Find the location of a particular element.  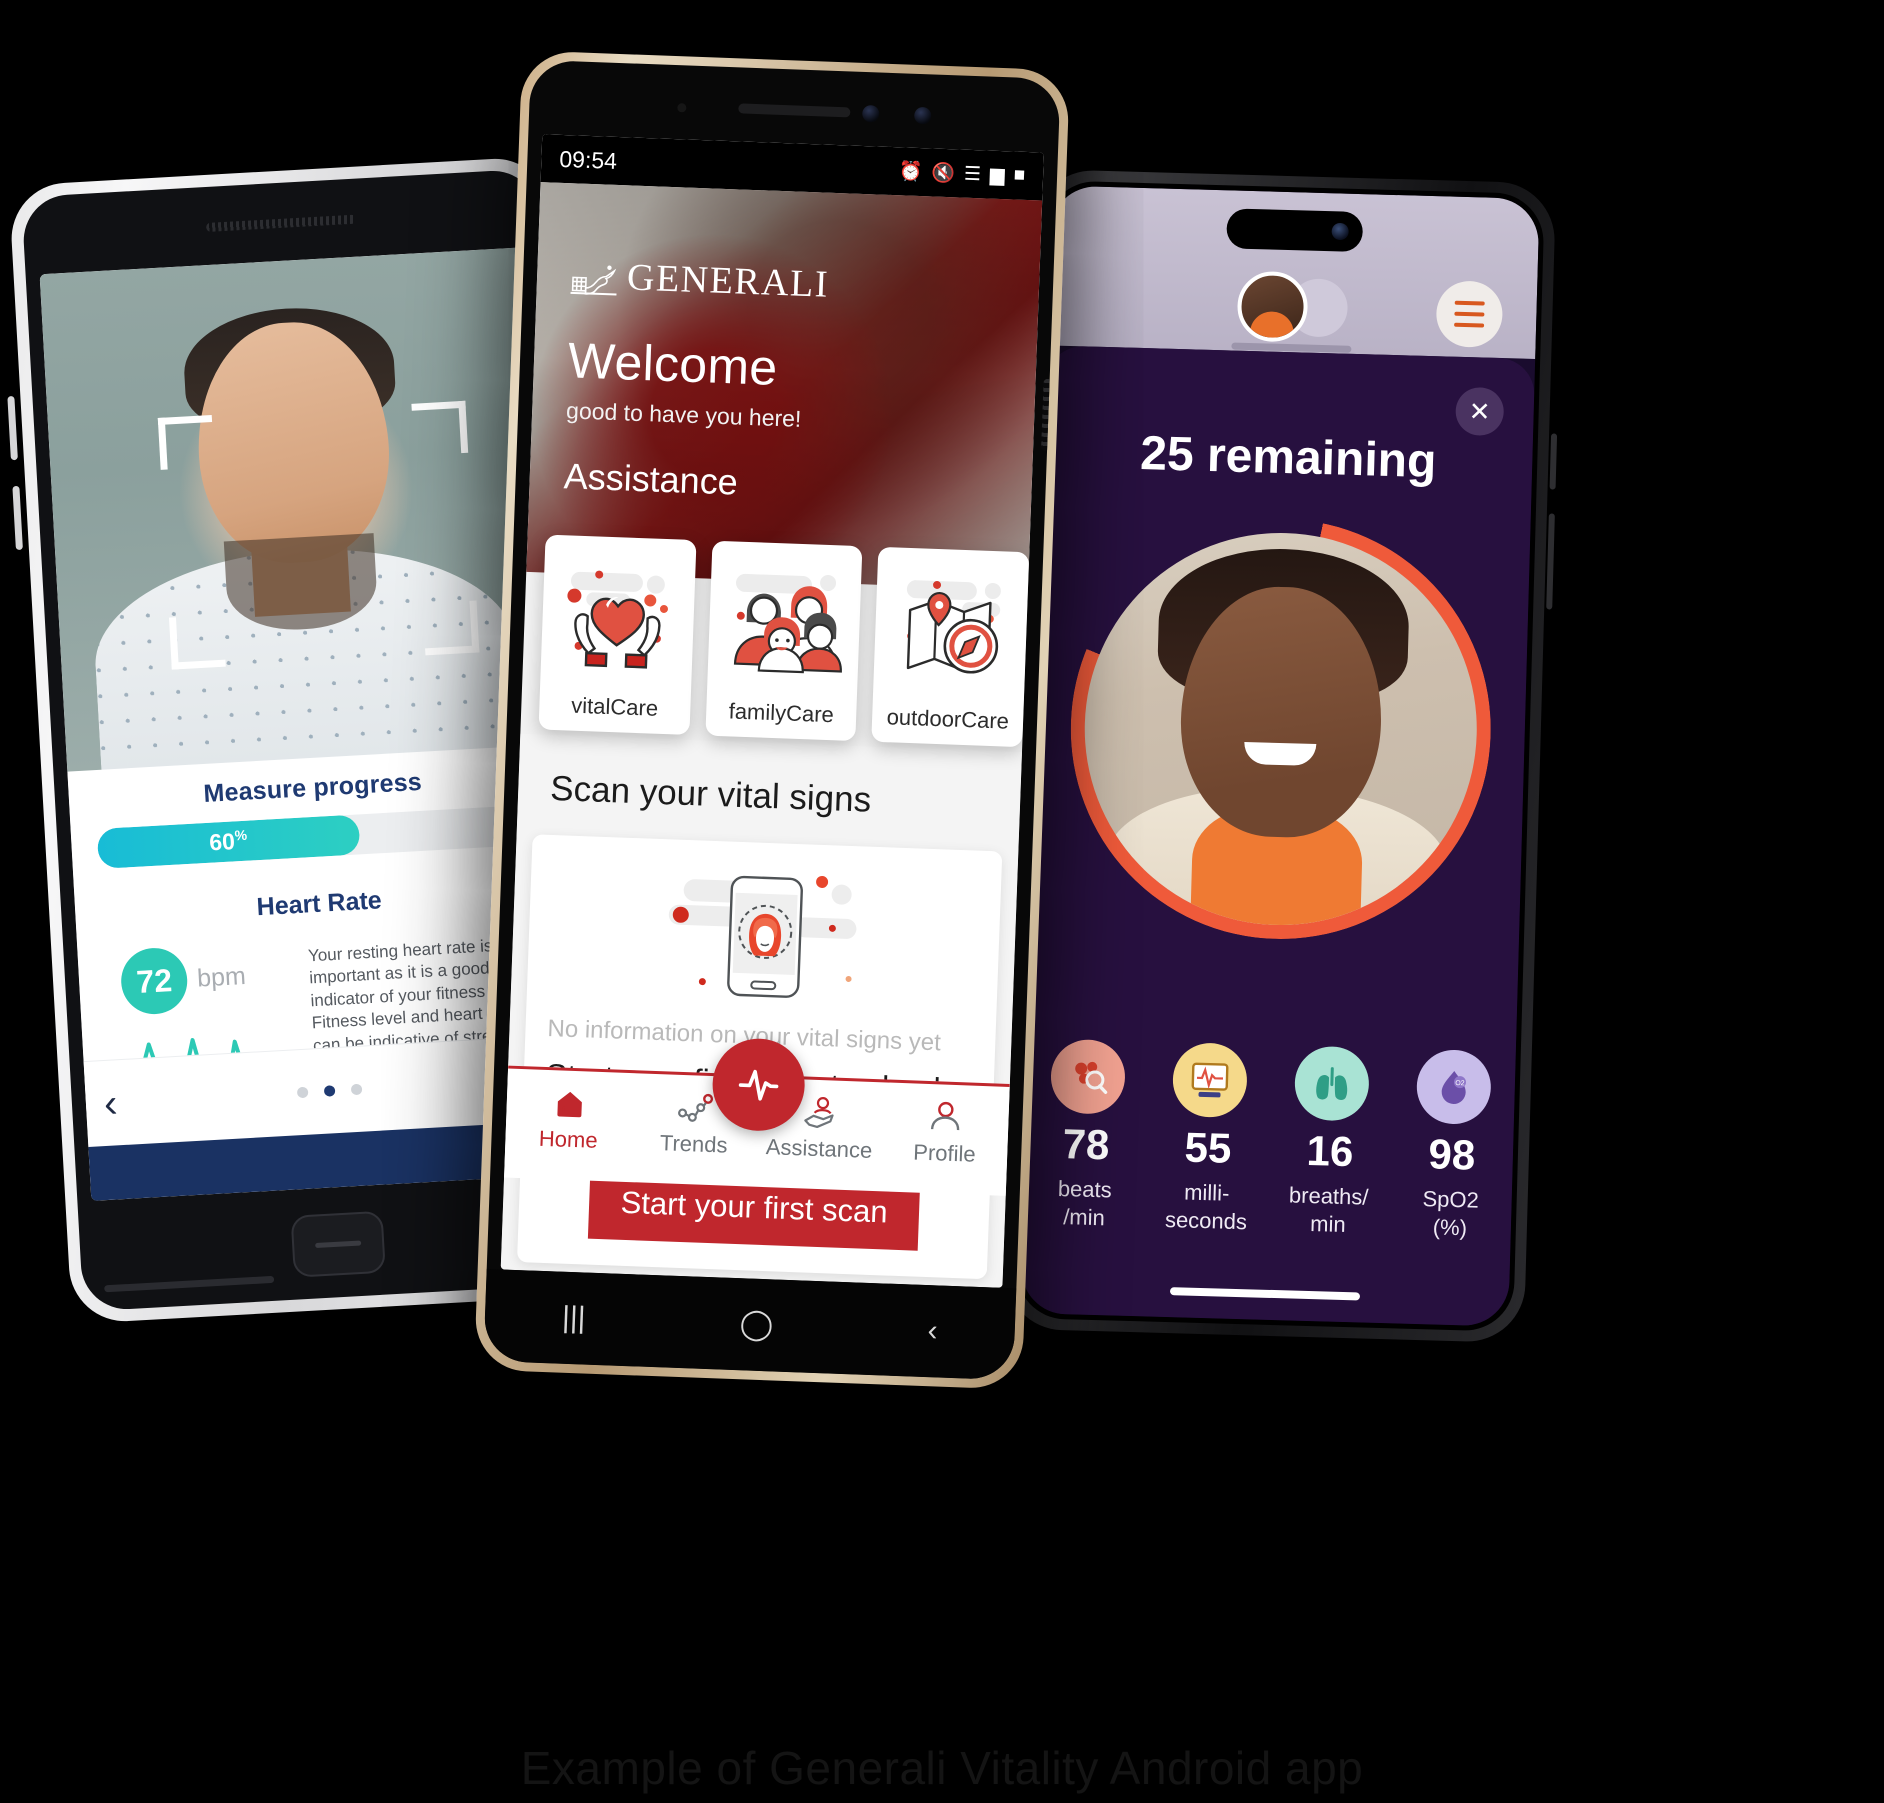

power-button is located at coordinates (1553, 461).